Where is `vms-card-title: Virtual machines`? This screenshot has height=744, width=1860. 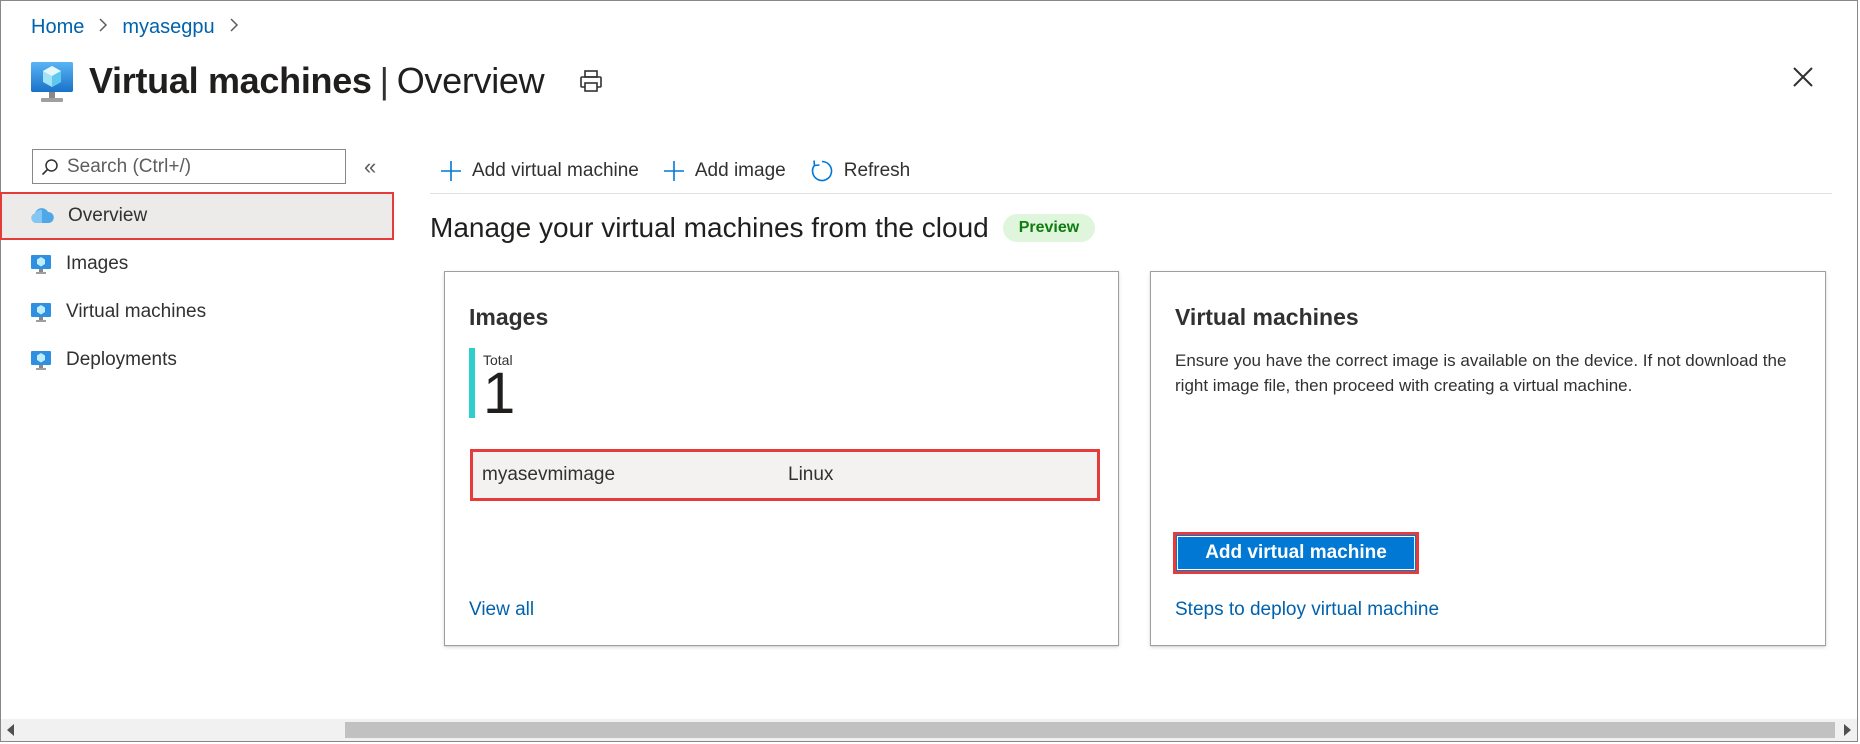 vms-card-title: Virtual machines is located at coordinates (1267, 317).